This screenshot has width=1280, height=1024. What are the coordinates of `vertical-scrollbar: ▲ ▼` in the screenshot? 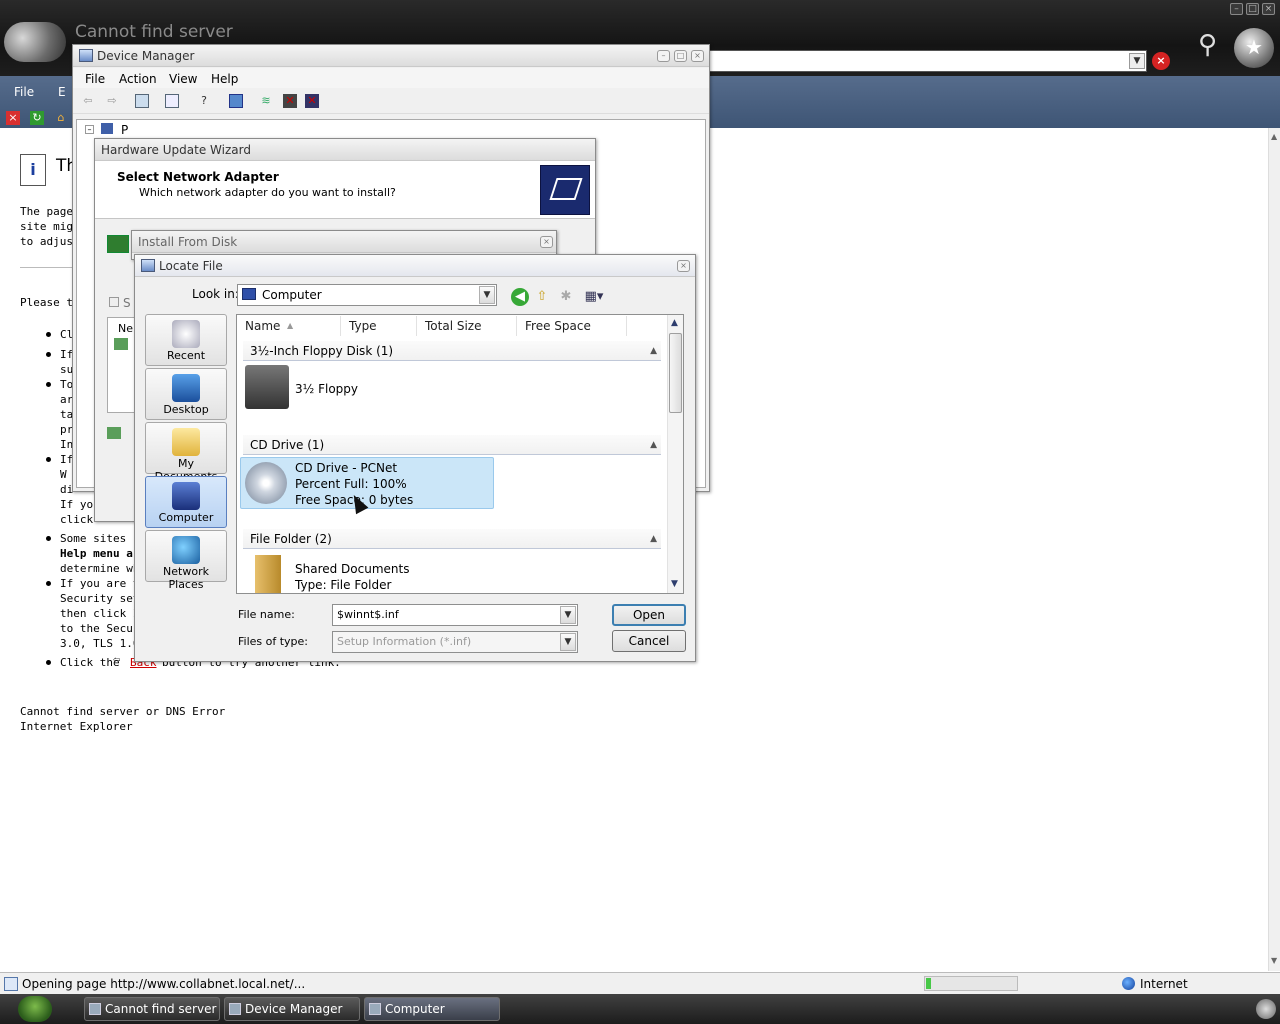 It's located at (675, 454).